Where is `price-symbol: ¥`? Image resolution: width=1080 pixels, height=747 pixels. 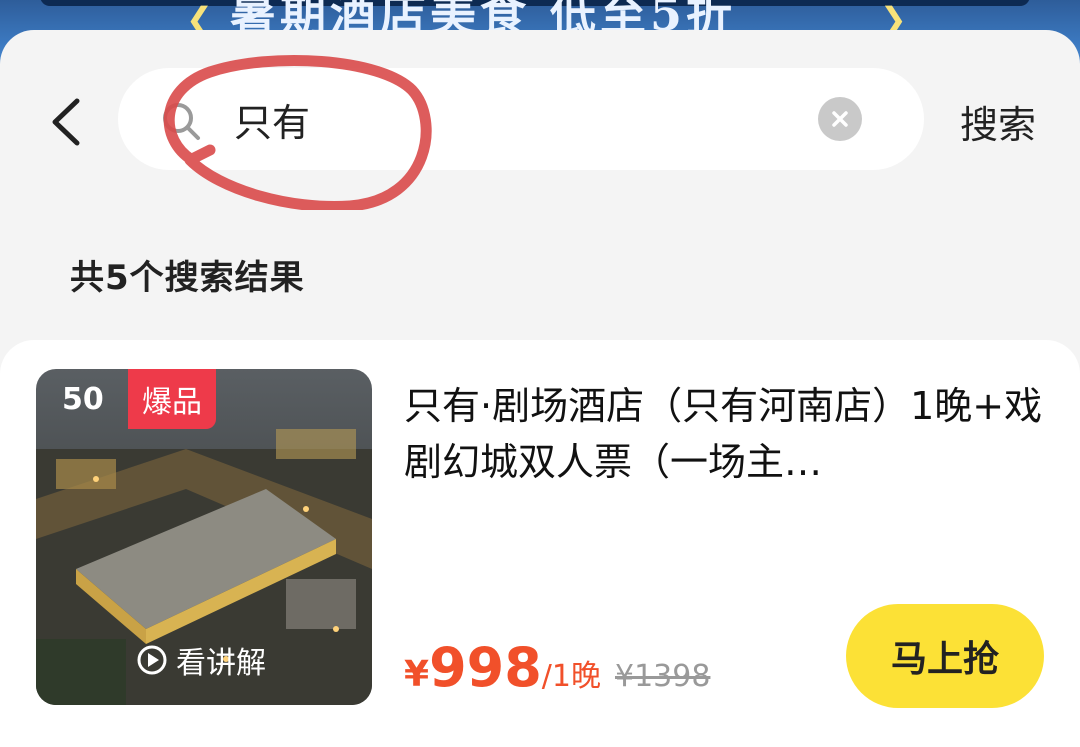
price-symbol: ¥ is located at coordinates (417, 674).